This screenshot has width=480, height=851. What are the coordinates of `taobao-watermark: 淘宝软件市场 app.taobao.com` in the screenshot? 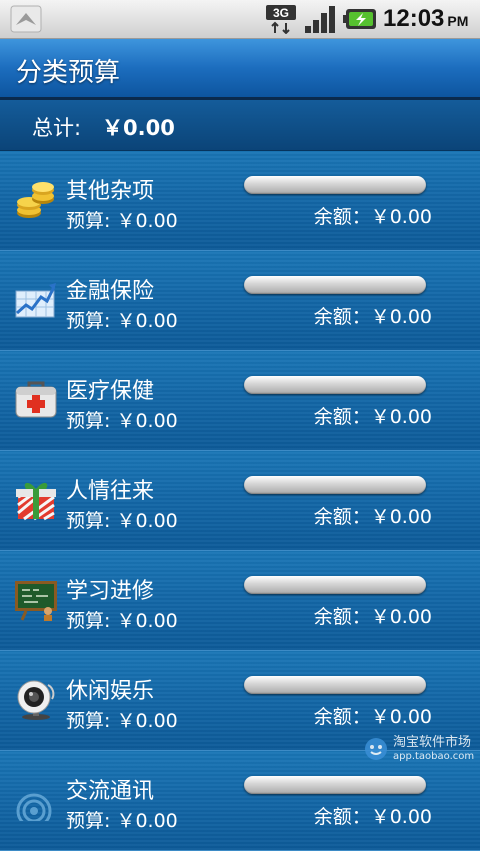 It's located at (419, 749).